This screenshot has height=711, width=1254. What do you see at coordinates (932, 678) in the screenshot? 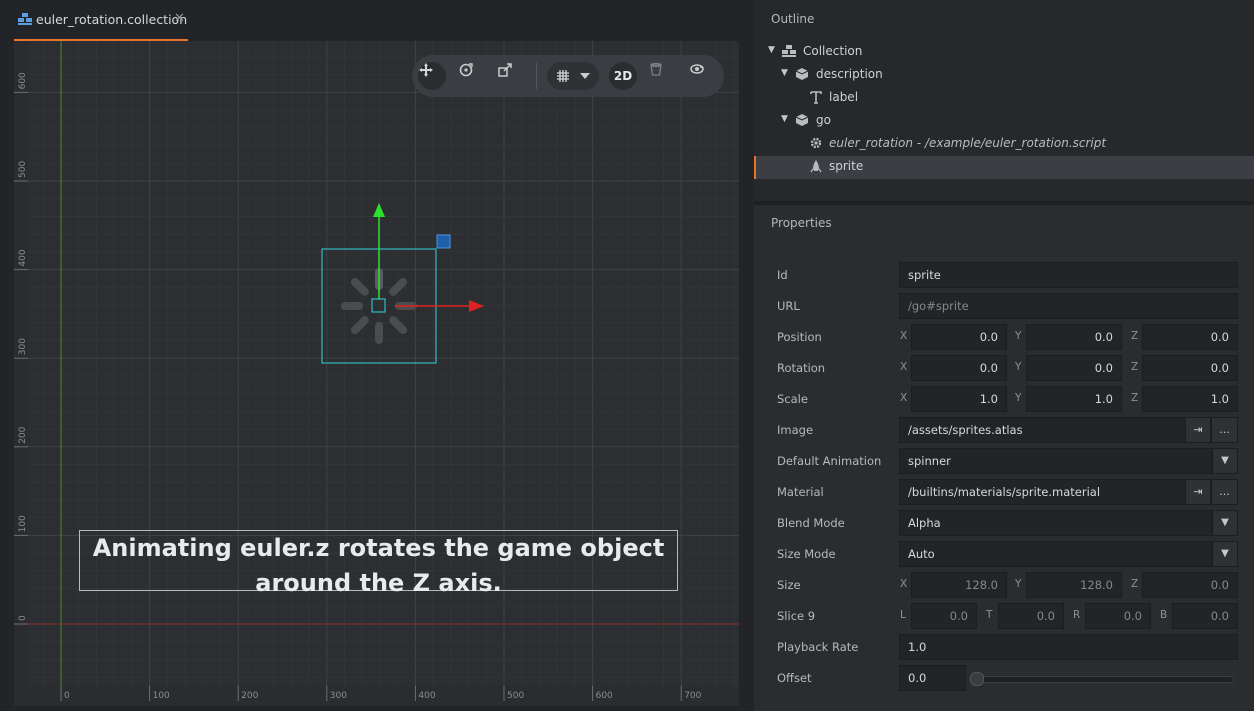
I see `offset-field: 0.0` at bounding box center [932, 678].